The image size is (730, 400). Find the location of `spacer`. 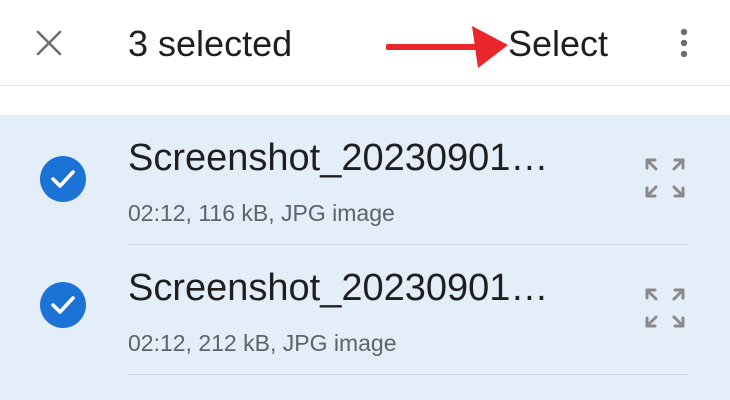

spacer is located at coordinates (365, 101).